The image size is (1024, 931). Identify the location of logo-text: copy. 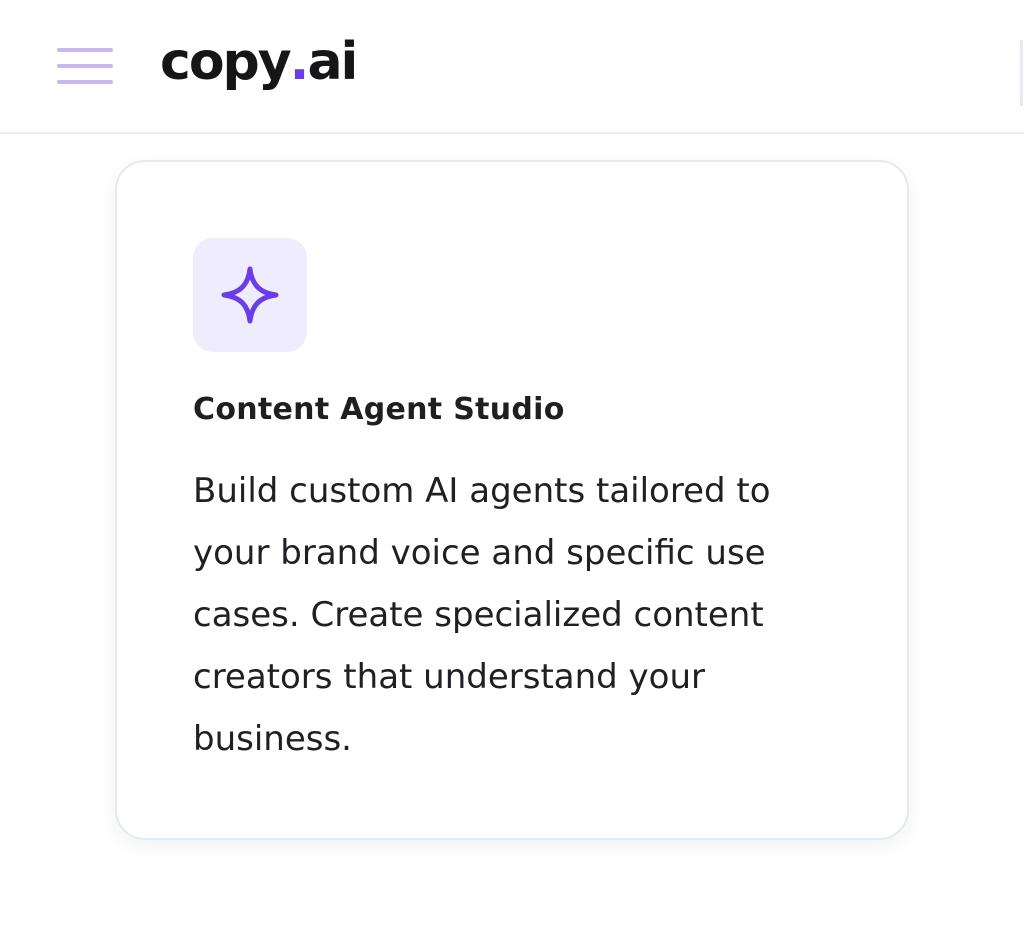
(226, 62).